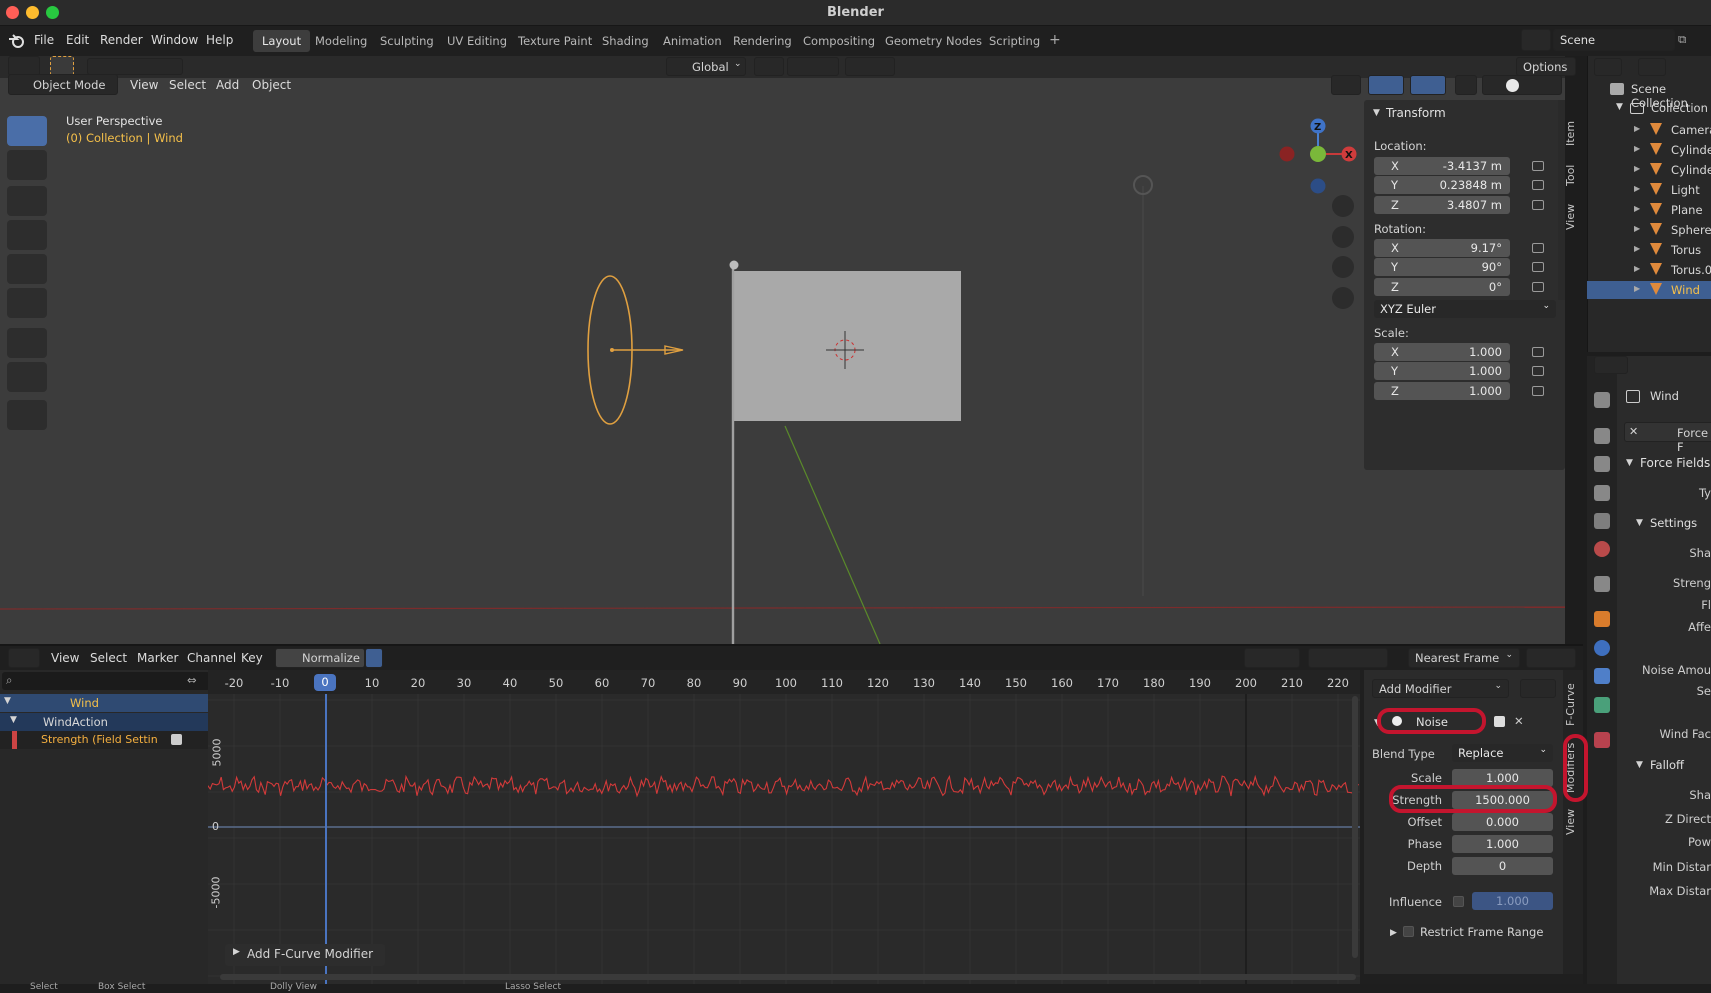 This screenshot has height=993, width=1711. I want to click on channel-row-strength: Strength (Field Settin, so click(104, 740).